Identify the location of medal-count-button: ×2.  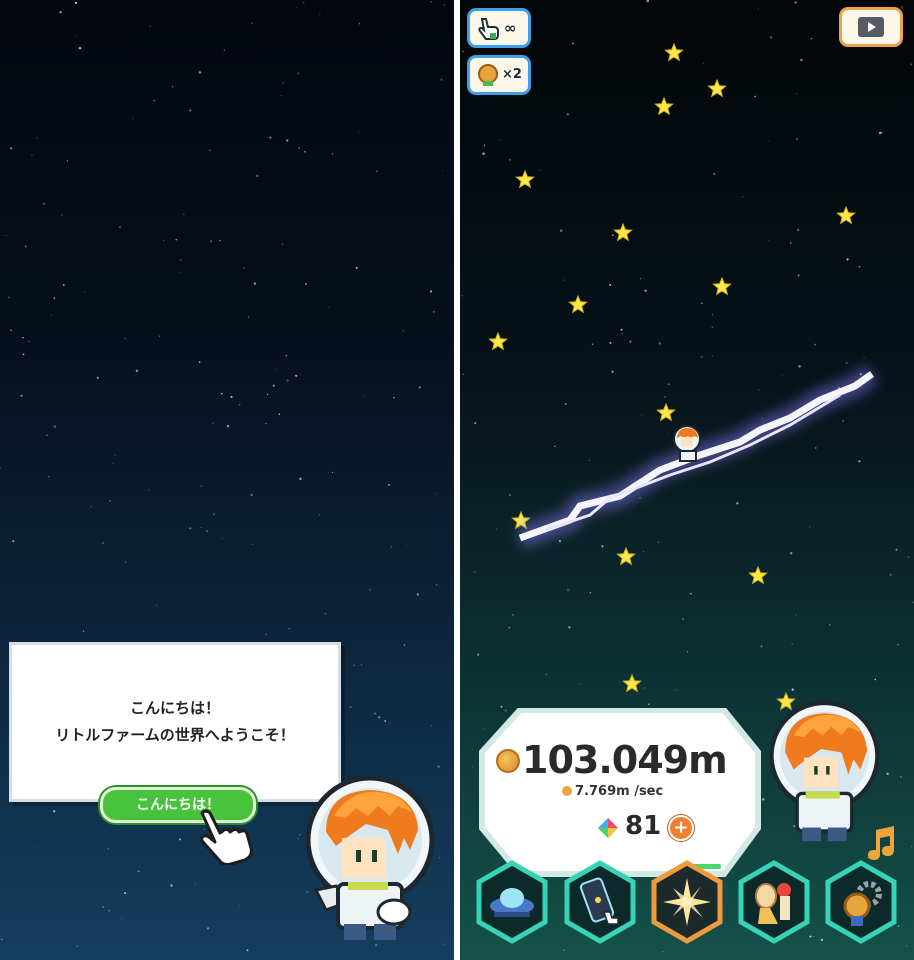
(499, 75).